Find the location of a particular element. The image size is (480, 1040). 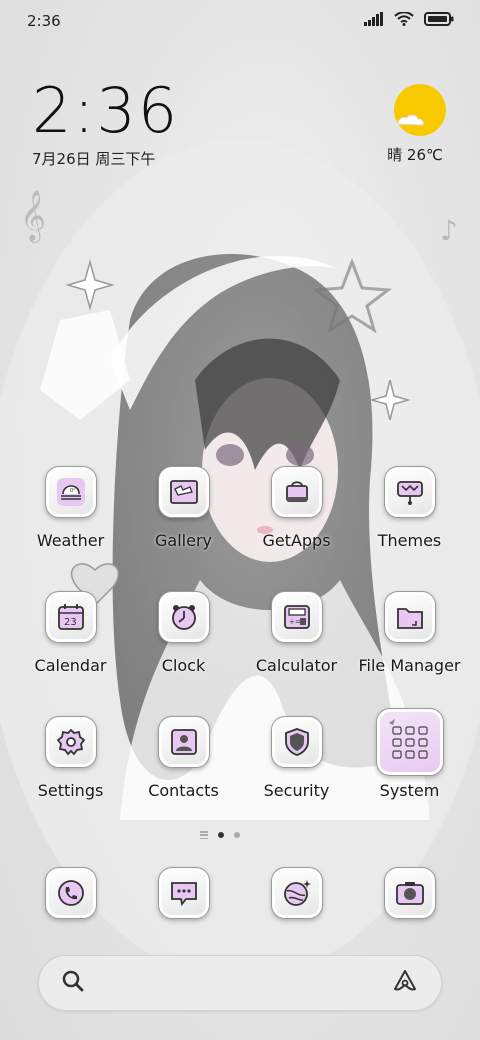

clock-date: 7月26日 周三下午 is located at coordinates (94, 159).